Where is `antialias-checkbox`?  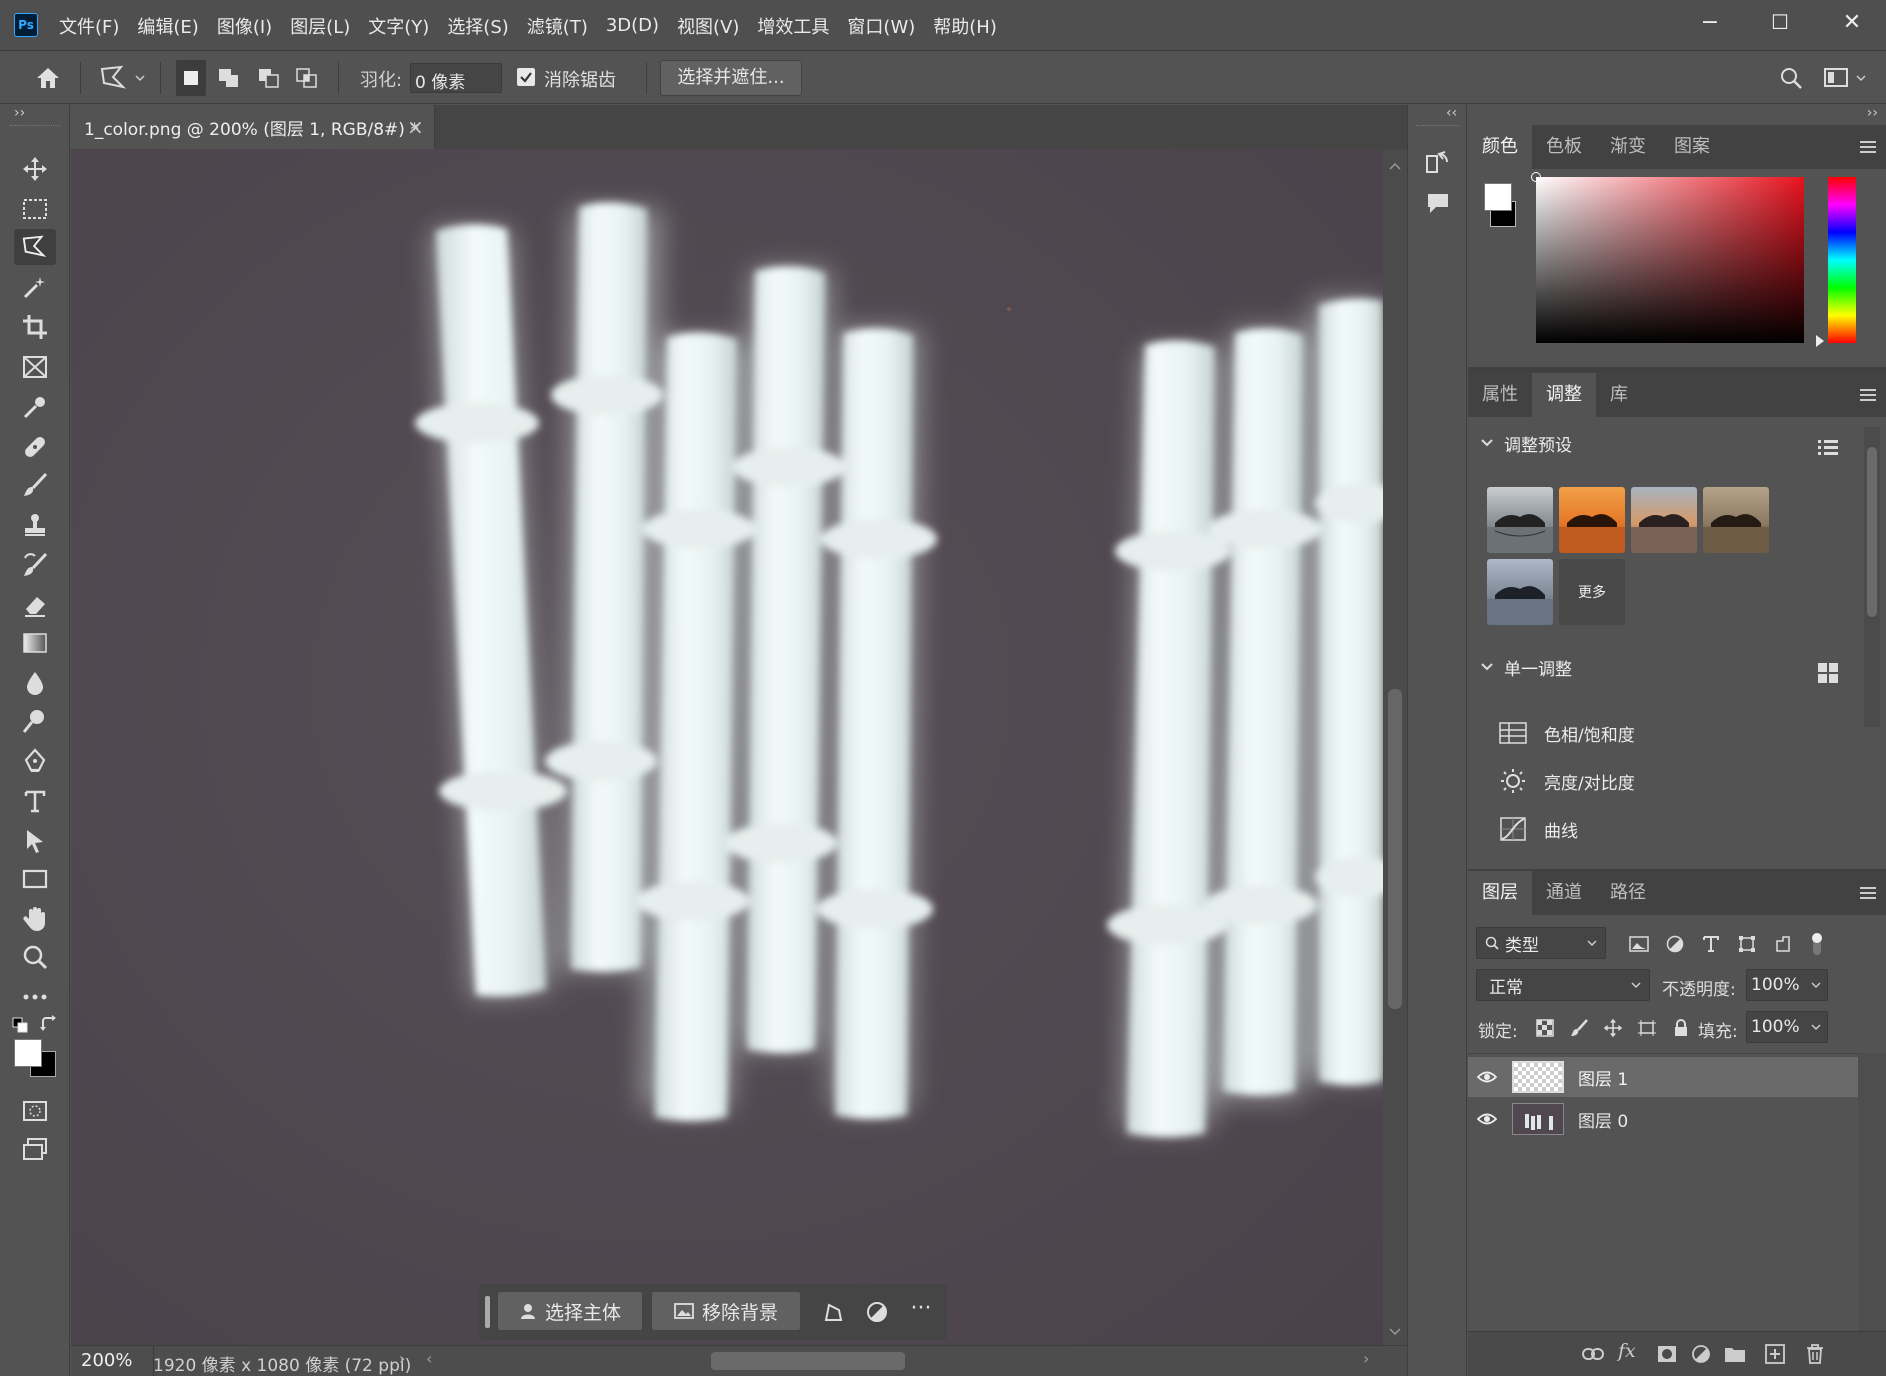 antialias-checkbox is located at coordinates (526, 77).